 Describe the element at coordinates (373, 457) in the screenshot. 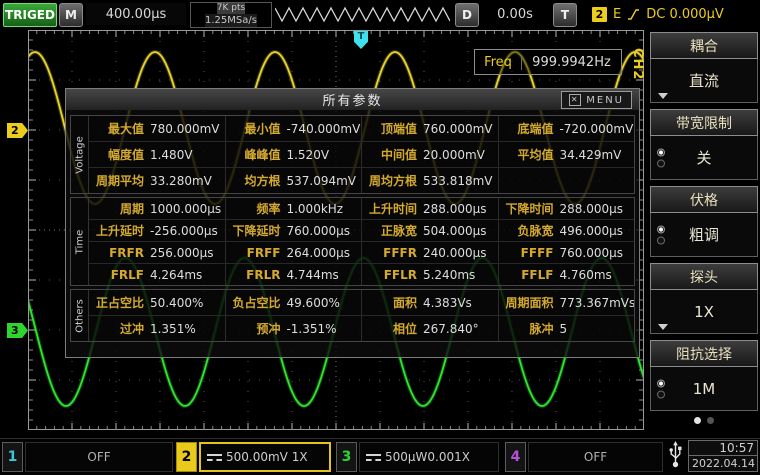

I see `dc-coupling-icon` at that location.